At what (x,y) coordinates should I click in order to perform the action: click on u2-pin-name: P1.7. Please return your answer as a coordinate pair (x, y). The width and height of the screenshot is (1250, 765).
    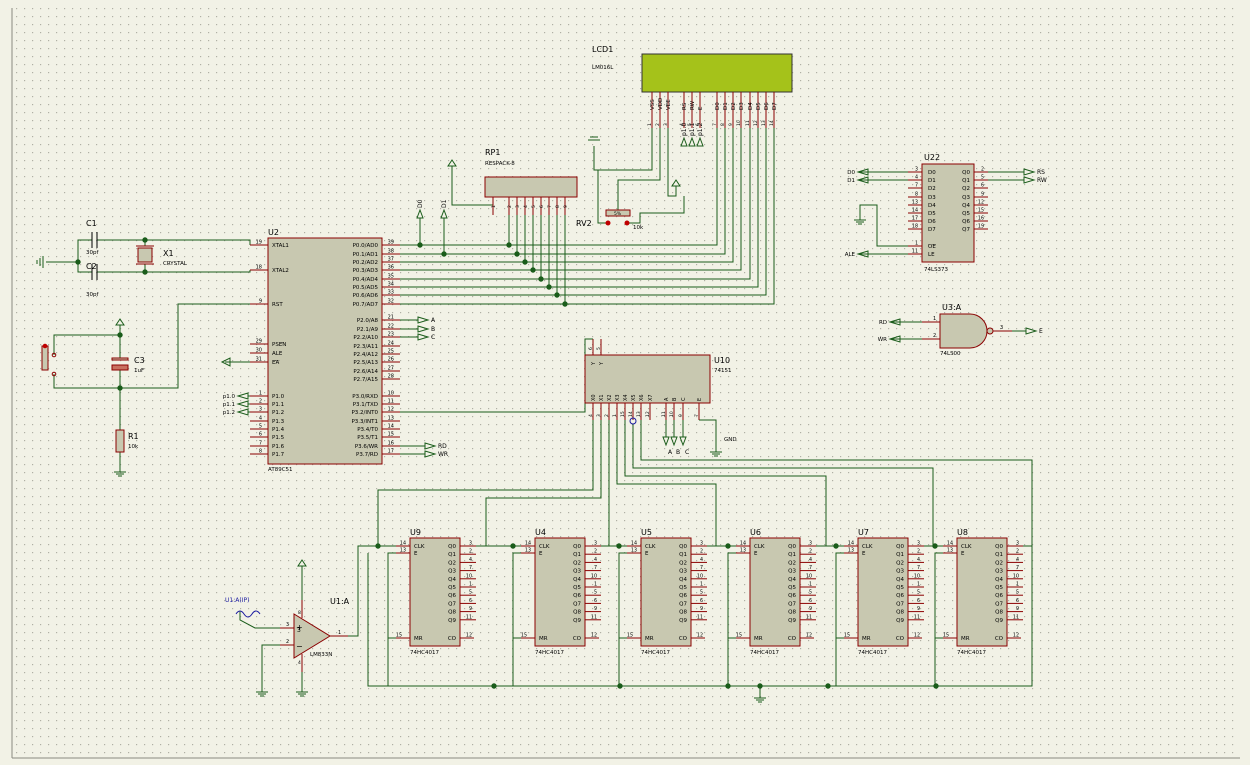
    Looking at the image, I should click on (278, 455).